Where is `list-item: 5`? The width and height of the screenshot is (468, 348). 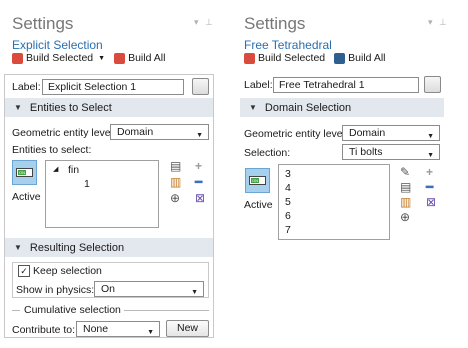 list-item: 5 is located at coordinates (288, 202).